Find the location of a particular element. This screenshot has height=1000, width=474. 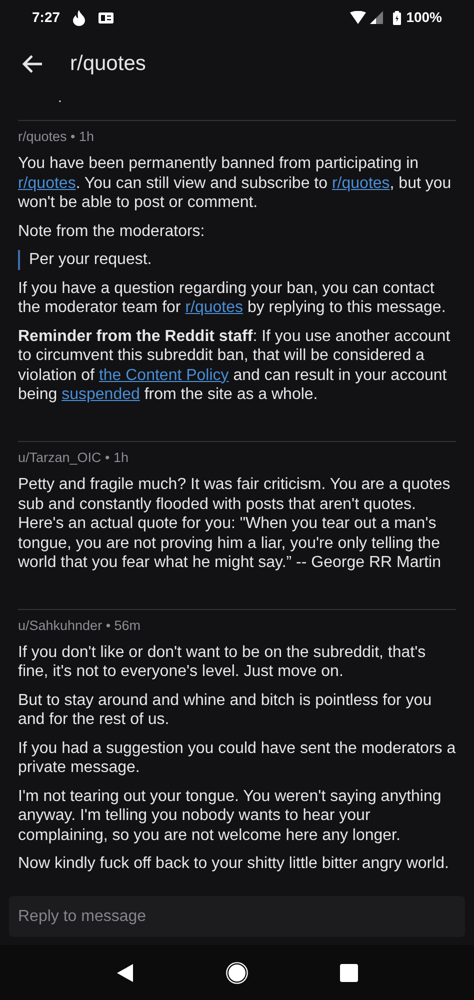

signal-icon is located at coordinates (377, 17).